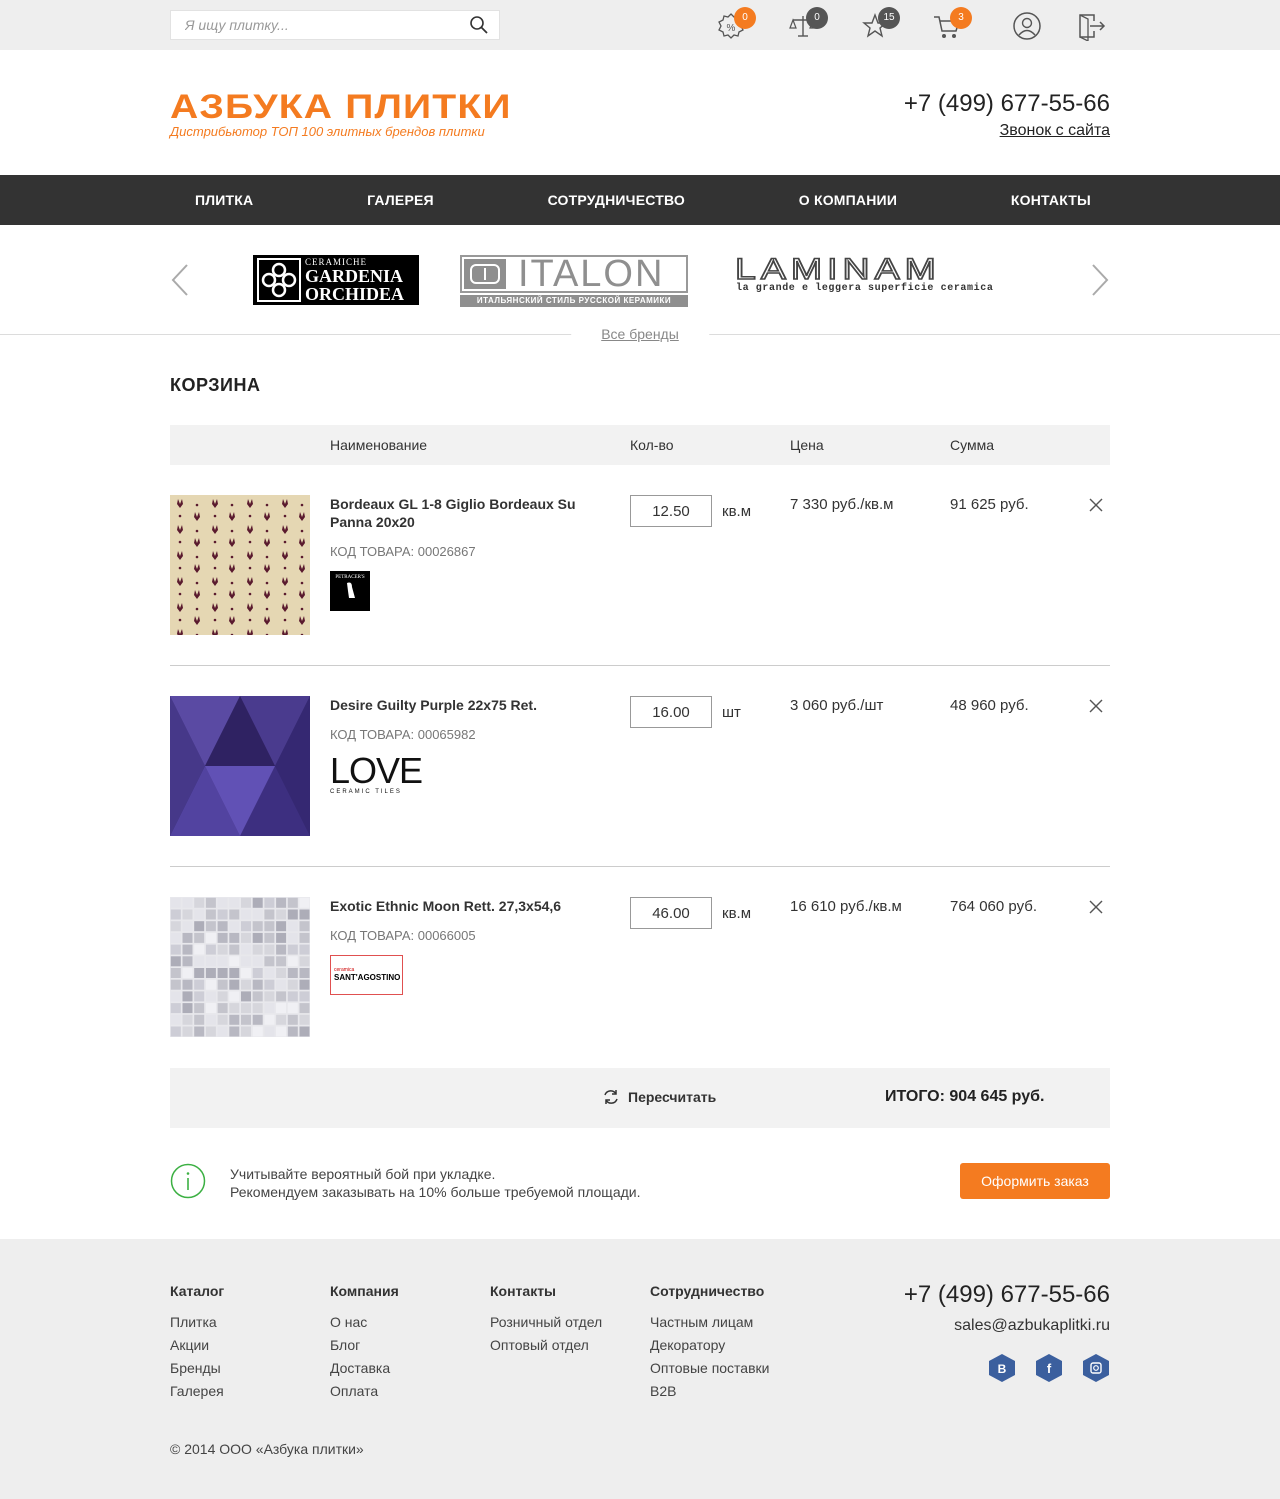 The width and height of the screenshot is (1280, 1499). Describe the element at coordinates (350, 591) in the screenshot. I see `brand-logo-petracers: PETRACER'S` at that location.